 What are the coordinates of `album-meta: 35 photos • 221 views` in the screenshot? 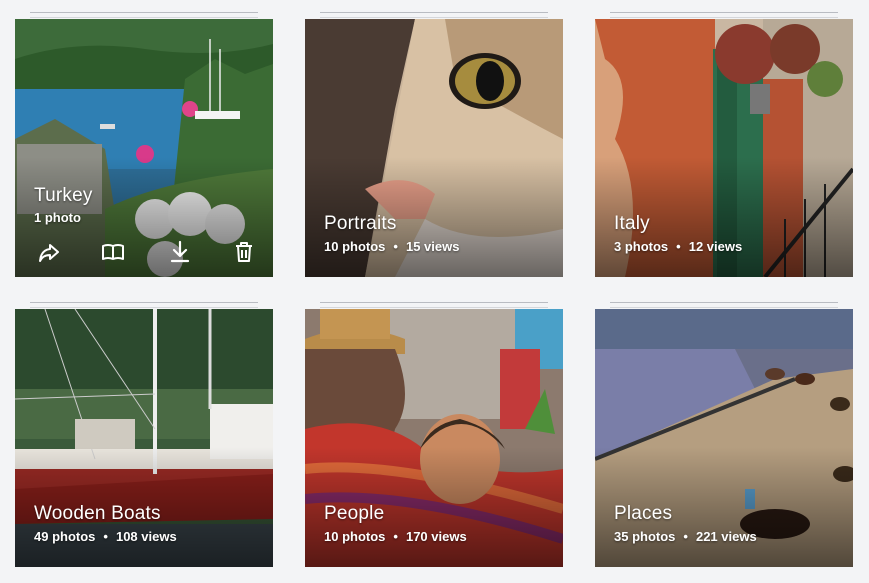 It's located at (685, 536).